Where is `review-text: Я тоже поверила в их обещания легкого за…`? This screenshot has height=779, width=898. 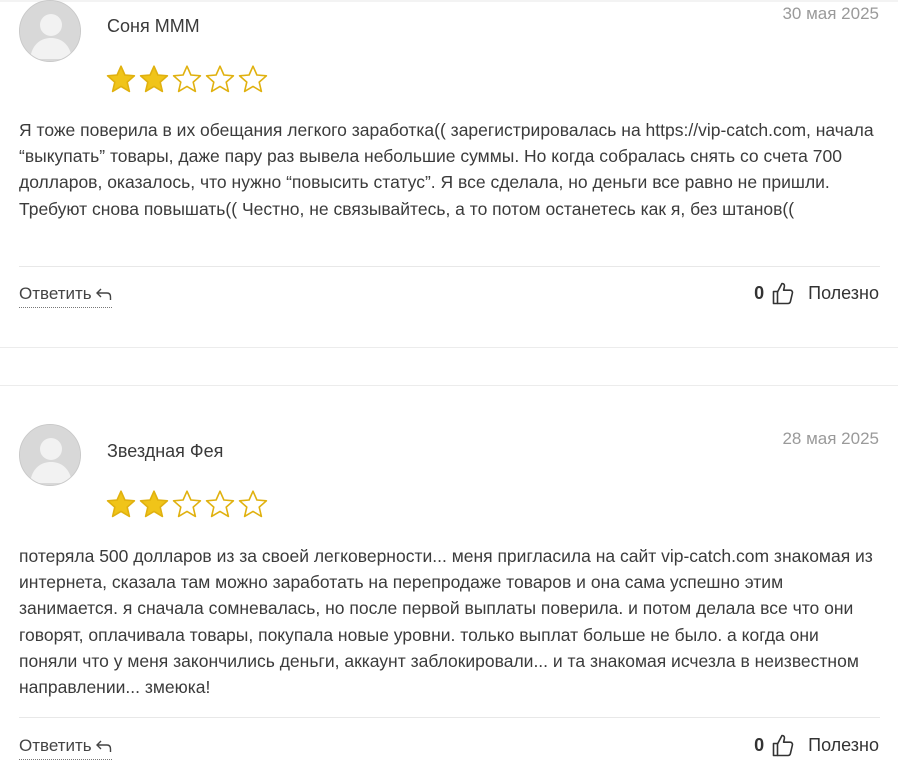 review-text: Я тоже поверила в их обещания легкого за… is located at coordinates (446, 169).